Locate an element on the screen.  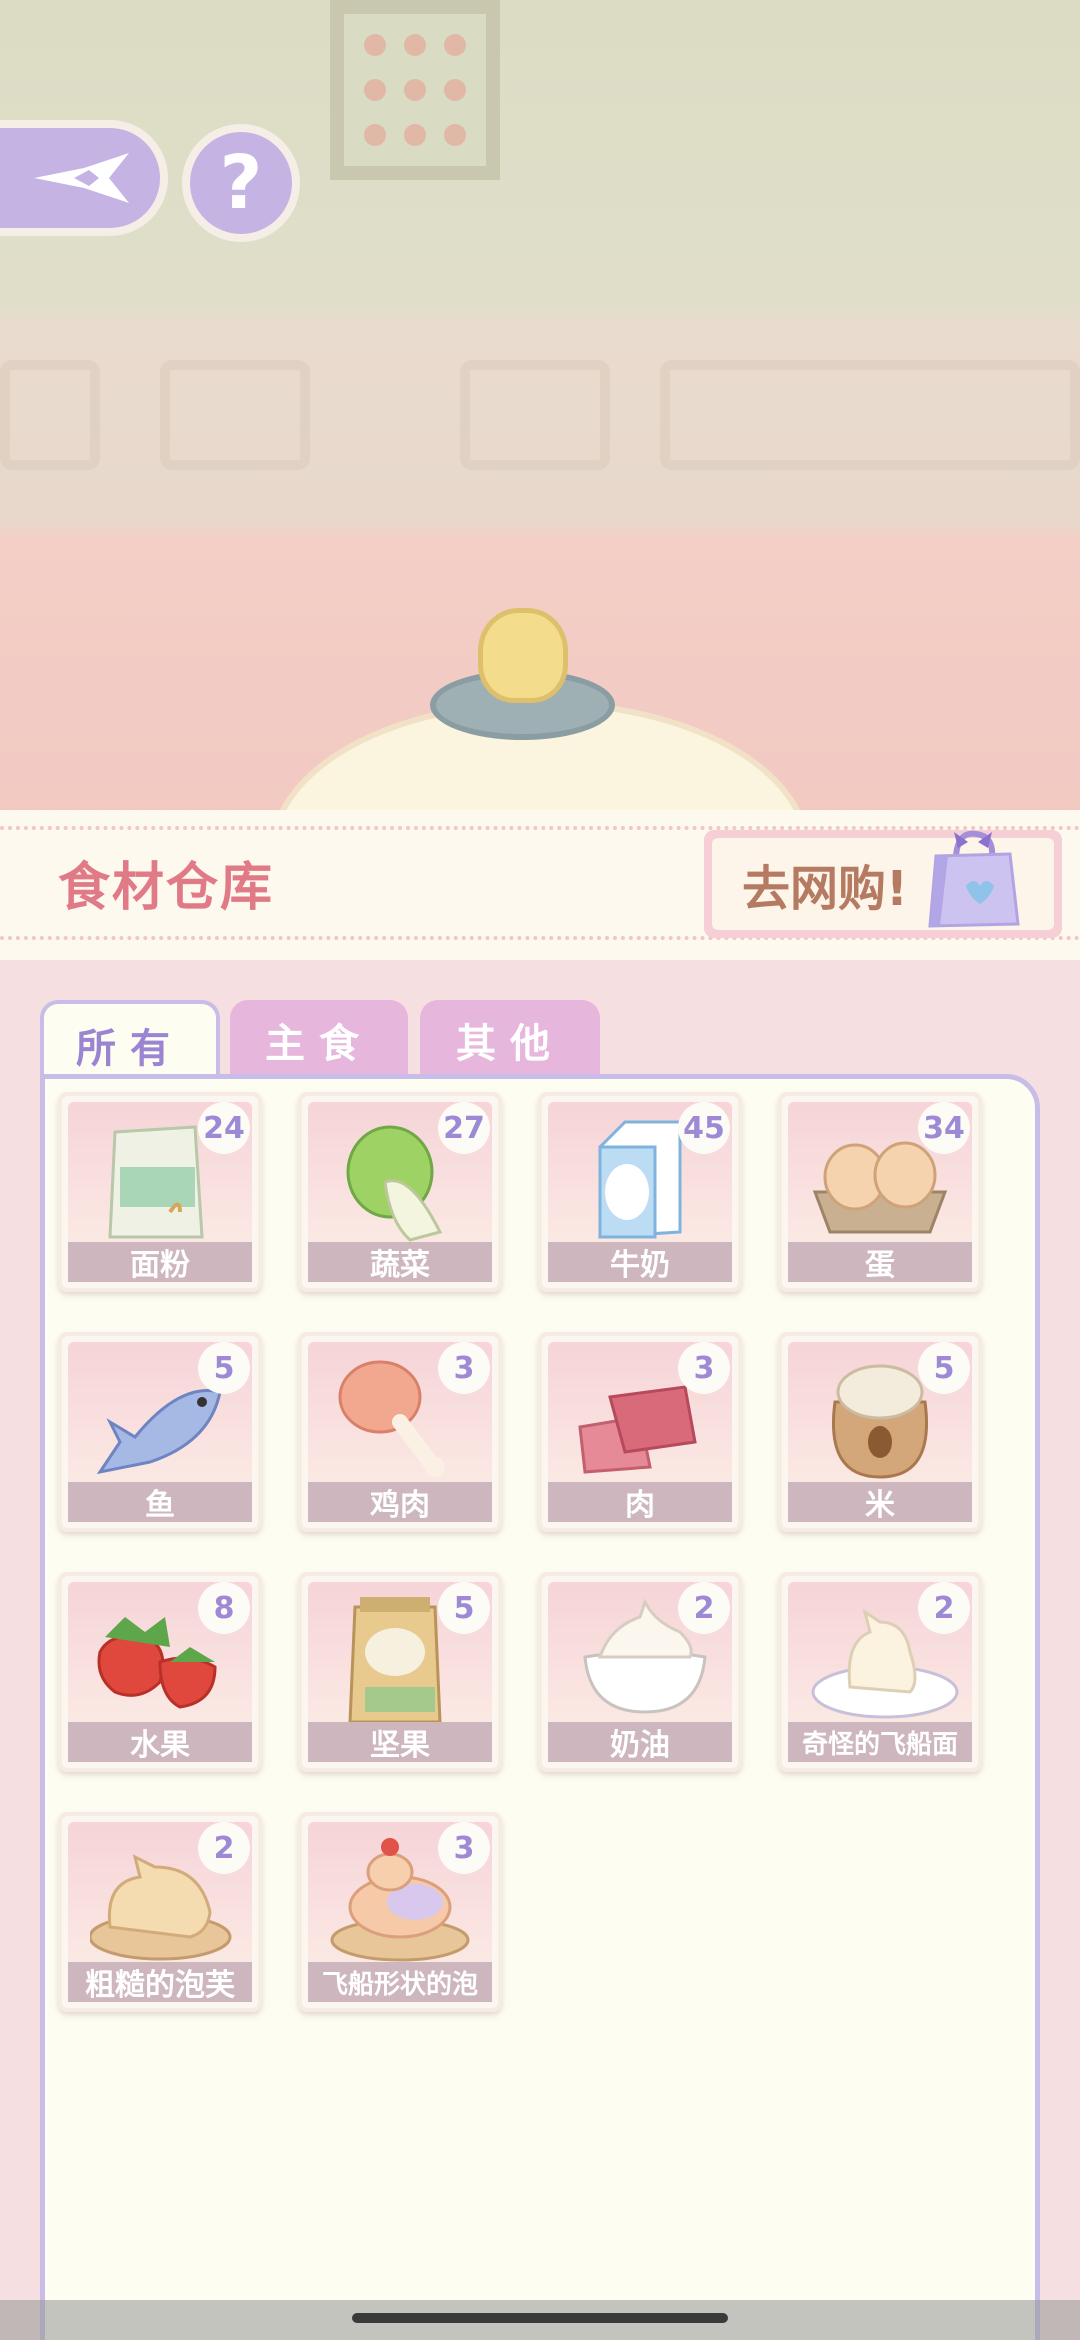
item-name: 米 is located at coordinates (880, 1502).